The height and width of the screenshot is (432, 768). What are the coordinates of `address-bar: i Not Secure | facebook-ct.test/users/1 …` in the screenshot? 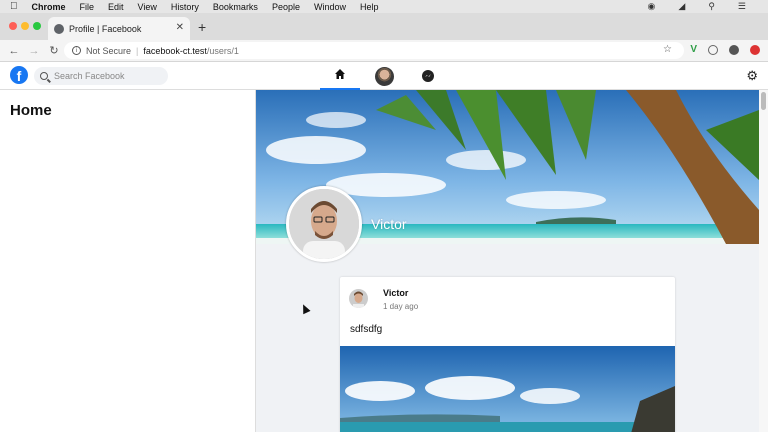 It's located at (374, 50).